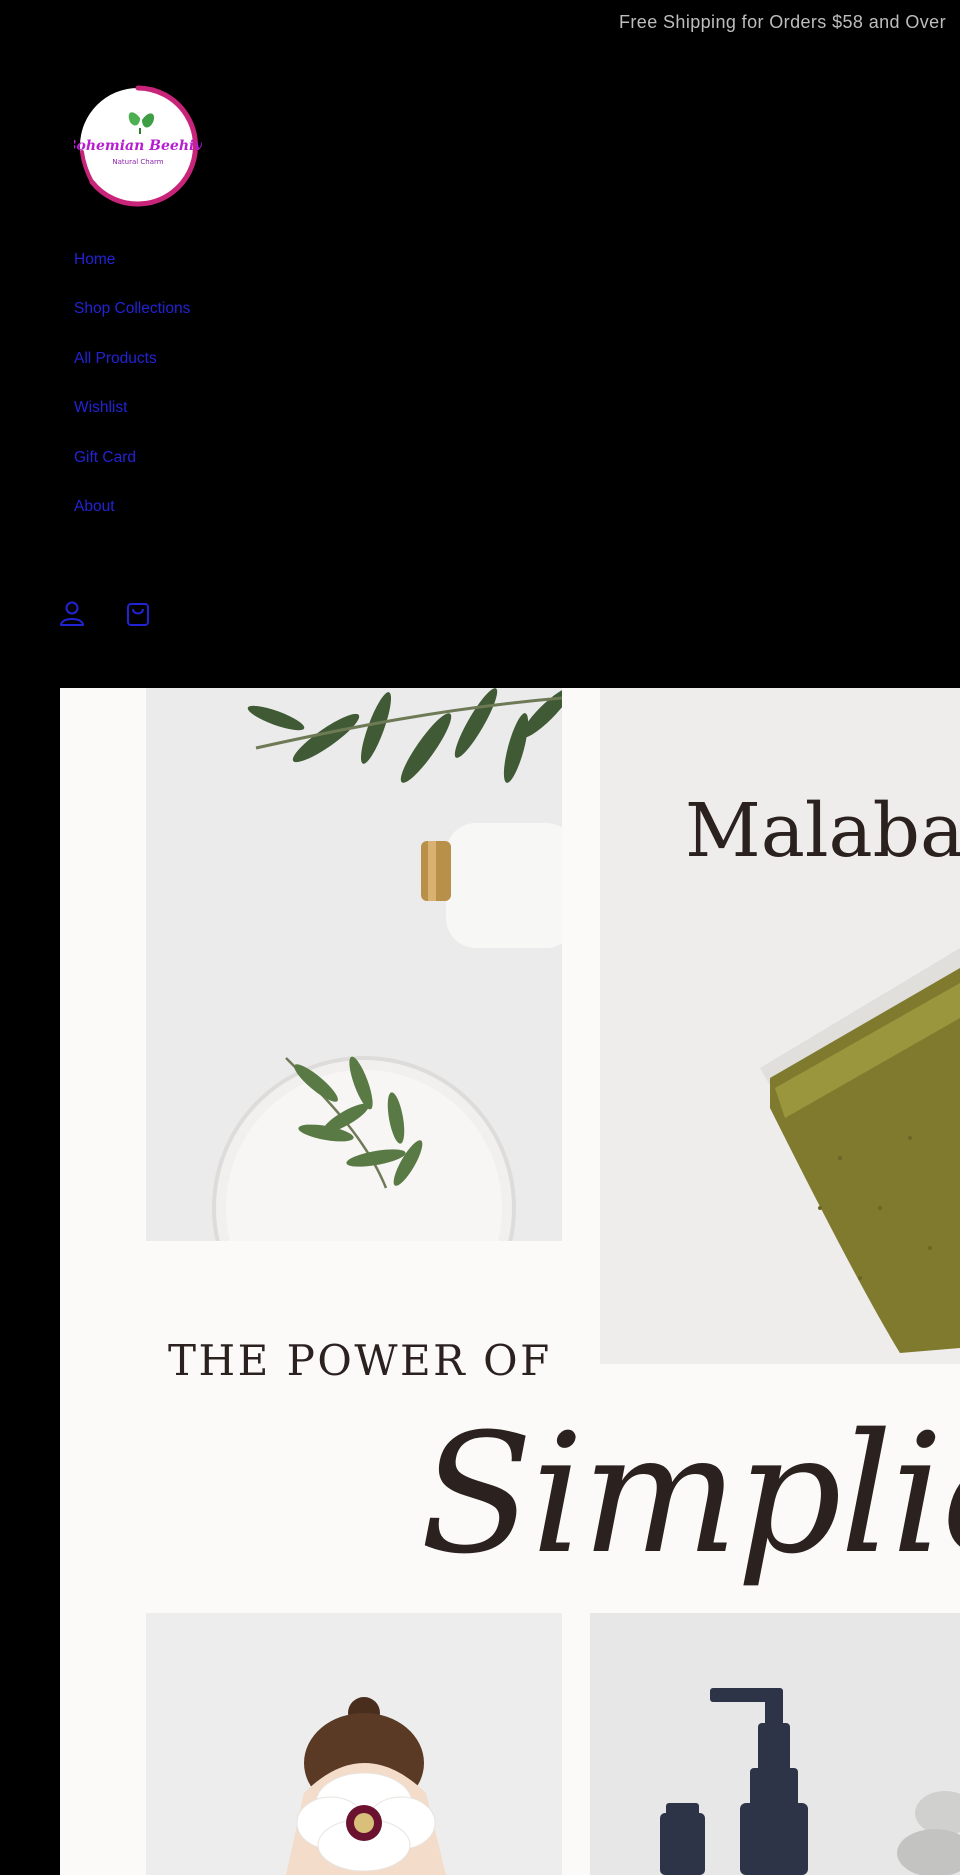 This screenshot has width=960, height=1875. I want to click on cart-icon, so click(138, 614).